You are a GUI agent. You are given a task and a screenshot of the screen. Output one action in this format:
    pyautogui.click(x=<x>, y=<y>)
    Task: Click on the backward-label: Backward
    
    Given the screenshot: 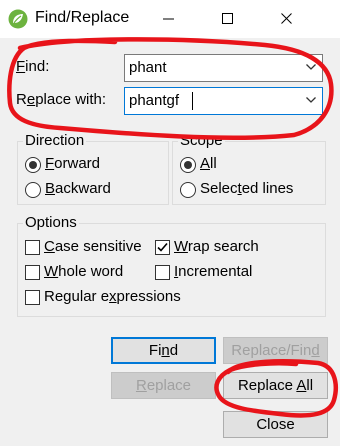 What is the action you would take?
    pyautogui.click(x=78, y=188)
    